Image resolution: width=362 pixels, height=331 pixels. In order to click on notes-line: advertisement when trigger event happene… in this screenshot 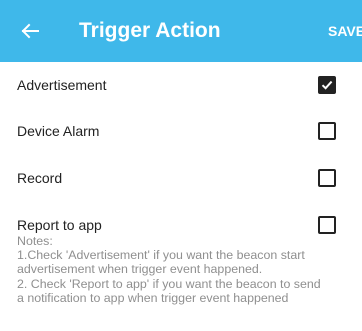, I will do `click(140, 269)`.